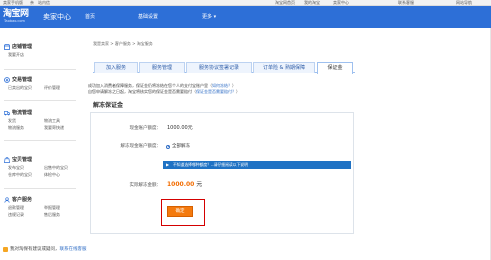 The height and width of the screenshot is (260, 491). I want to click on feedback-question: 我对淘保有建议或疑问，, so click(35, 249).